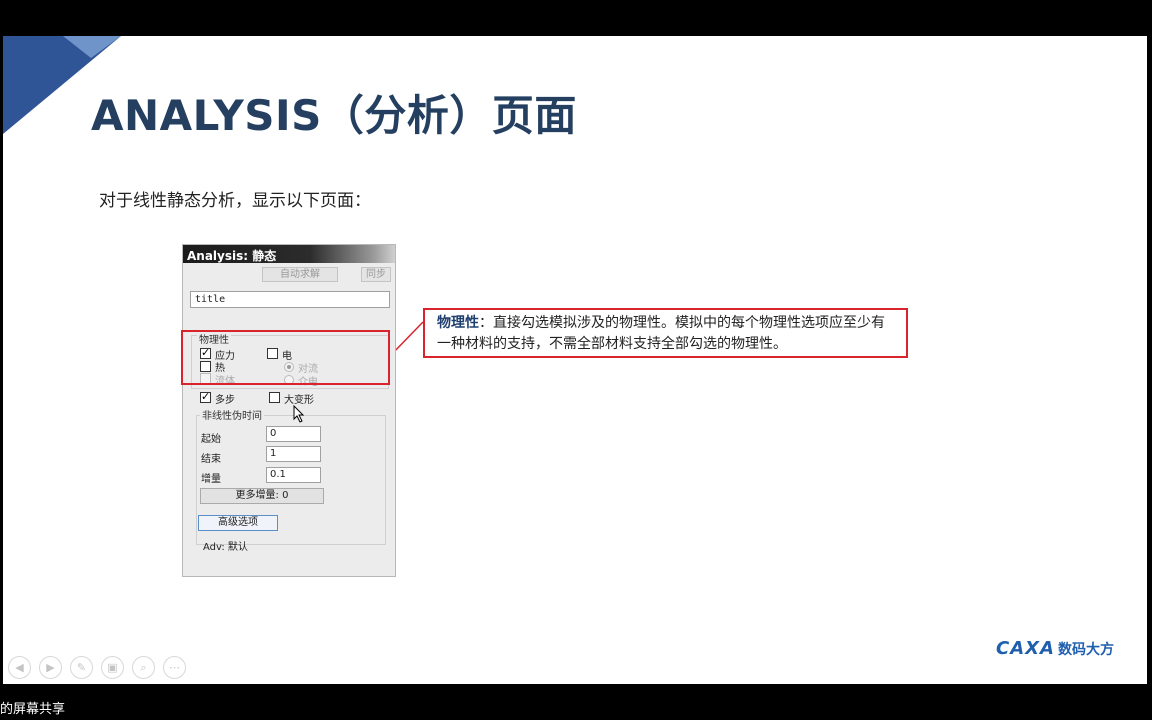 Image resolution: width=1152 pixels, height=720 pixels. What do you see at coordinates (232, 414) in the screenshot?
I see `nonlinear-group-label: 非线性伪时间` at bounding box center [232, 414].